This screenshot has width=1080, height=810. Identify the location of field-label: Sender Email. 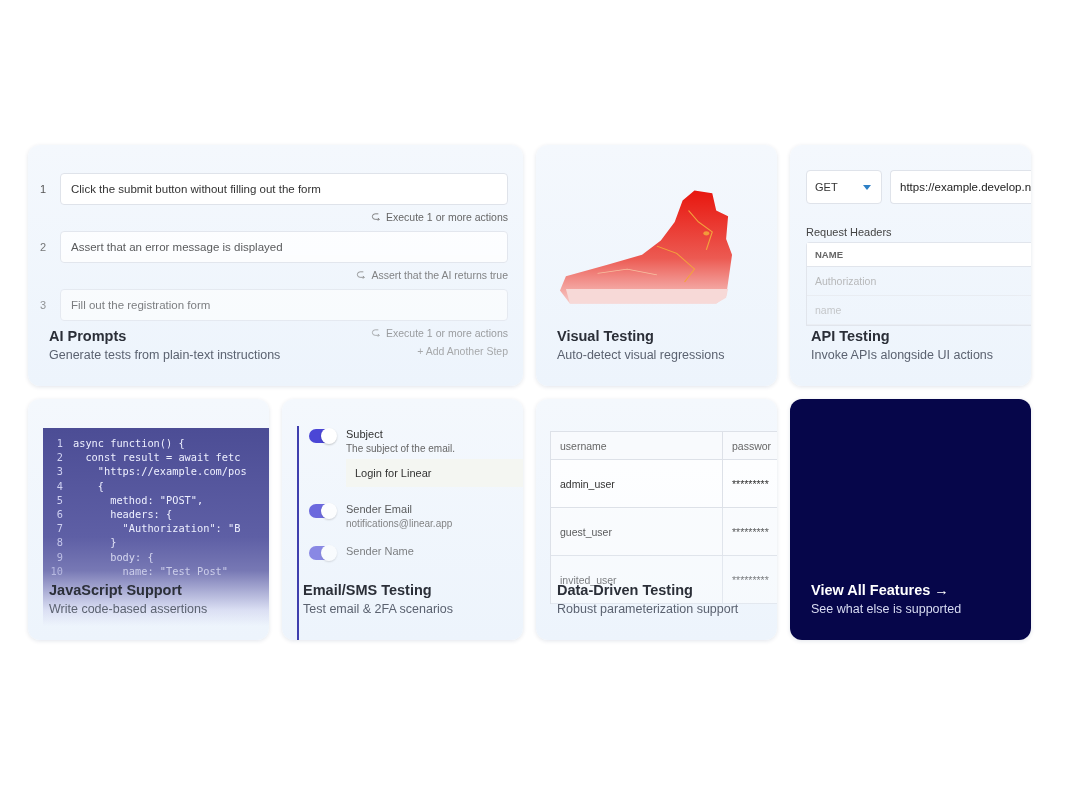
(380, 509).